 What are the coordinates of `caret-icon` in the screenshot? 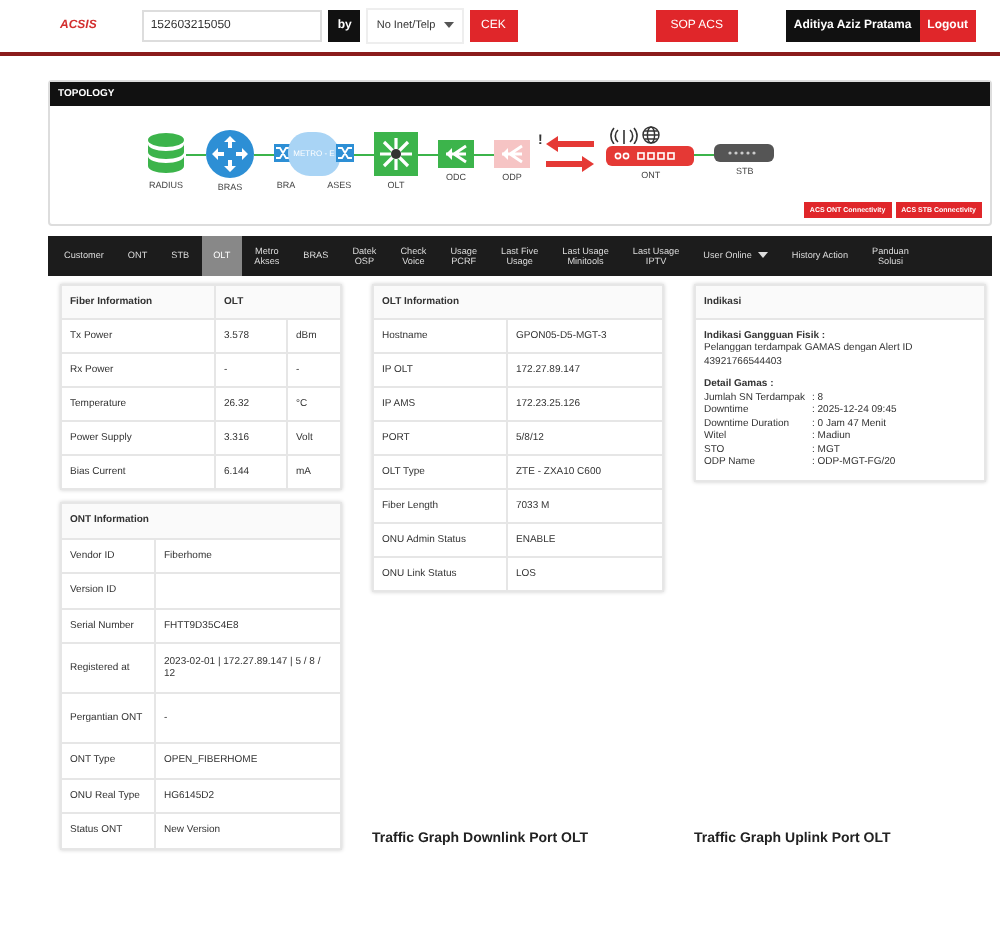 It's located at (448, 26).